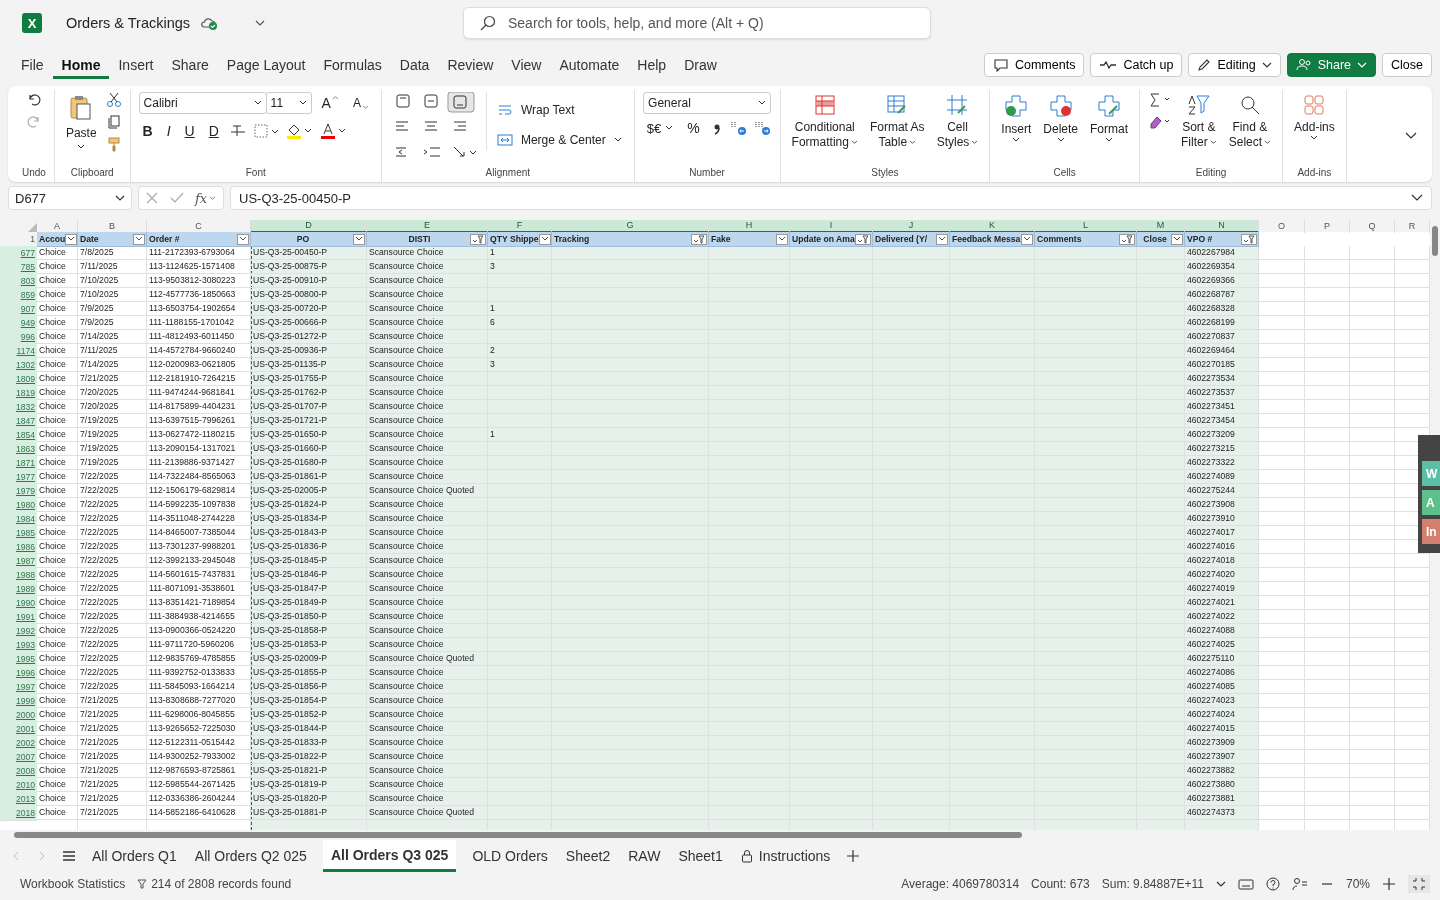 The height and width of the screenshot is (900, 1440). Describe the element at coordinates (290, 448) in the screenshot. I see `table-cell-text: US-Q3-25-01660-P` at that location.